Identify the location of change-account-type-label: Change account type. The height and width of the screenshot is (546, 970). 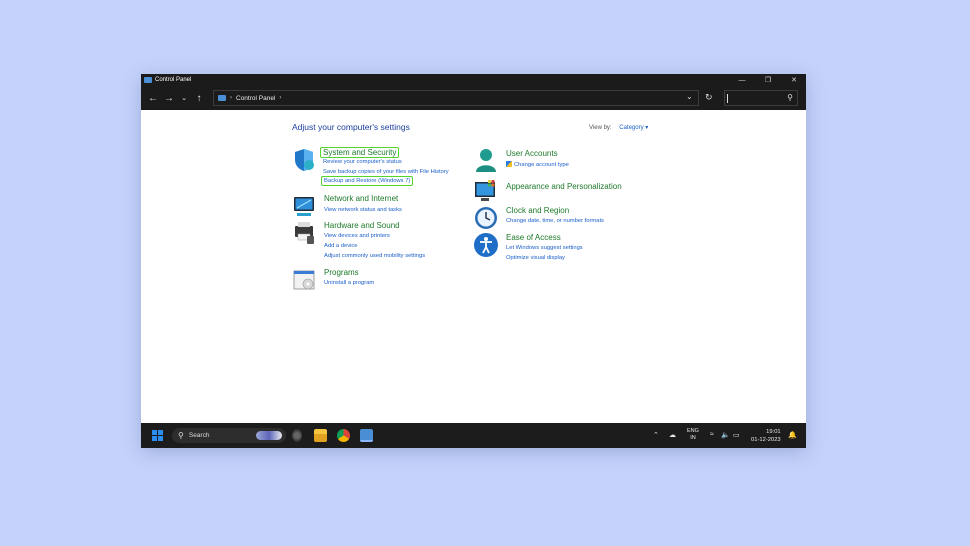
(541, 165).